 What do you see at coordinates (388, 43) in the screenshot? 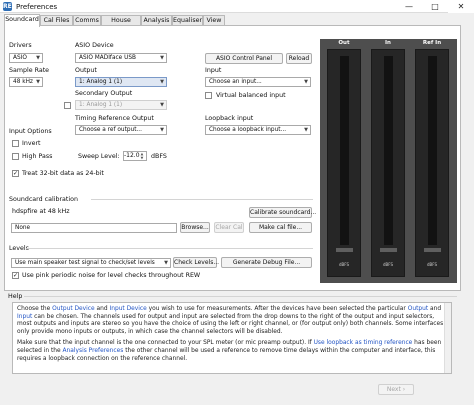
I see `meter-in-label: In` at bounding box center [388, 43].